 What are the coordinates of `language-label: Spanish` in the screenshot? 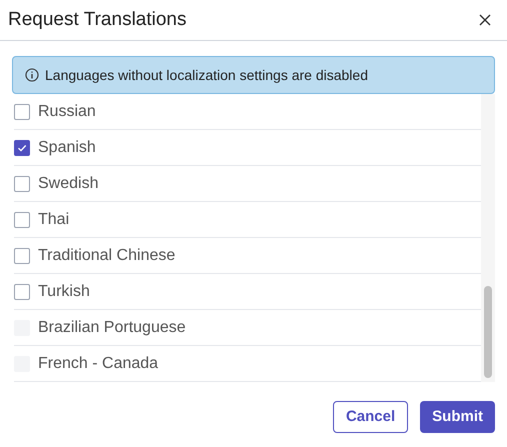 It's located at (67, 148).